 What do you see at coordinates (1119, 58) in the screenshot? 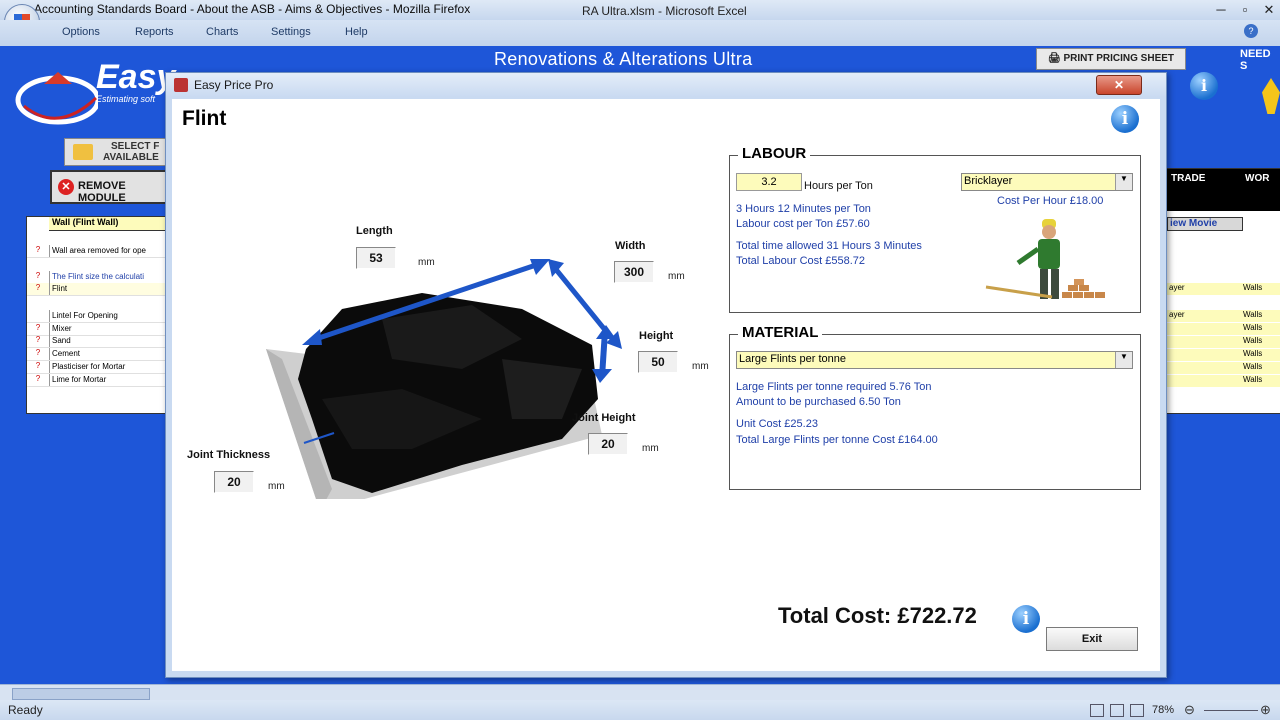
I see `print-pricing-sheet-label: PRINT PRICING SHEET` at bounding box center [1119, 58].